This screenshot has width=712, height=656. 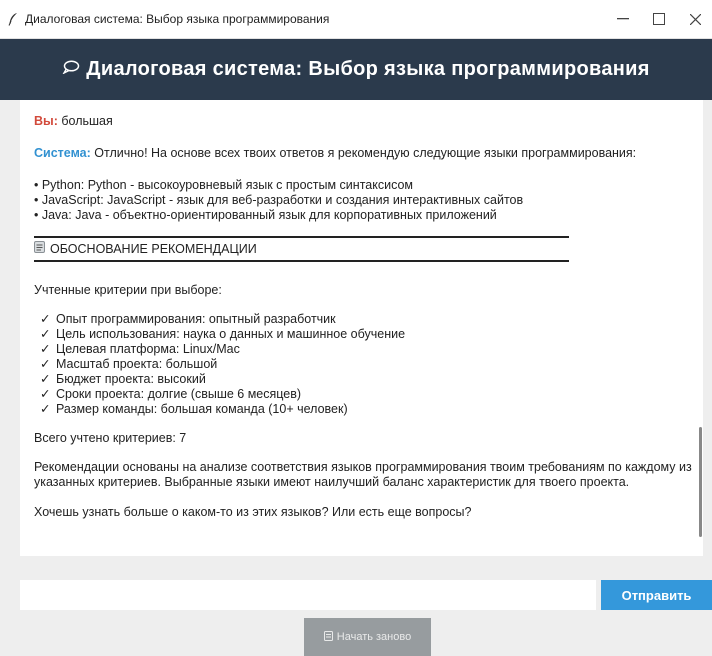 I want to click on scrollbar, so click(x=699, y=328).